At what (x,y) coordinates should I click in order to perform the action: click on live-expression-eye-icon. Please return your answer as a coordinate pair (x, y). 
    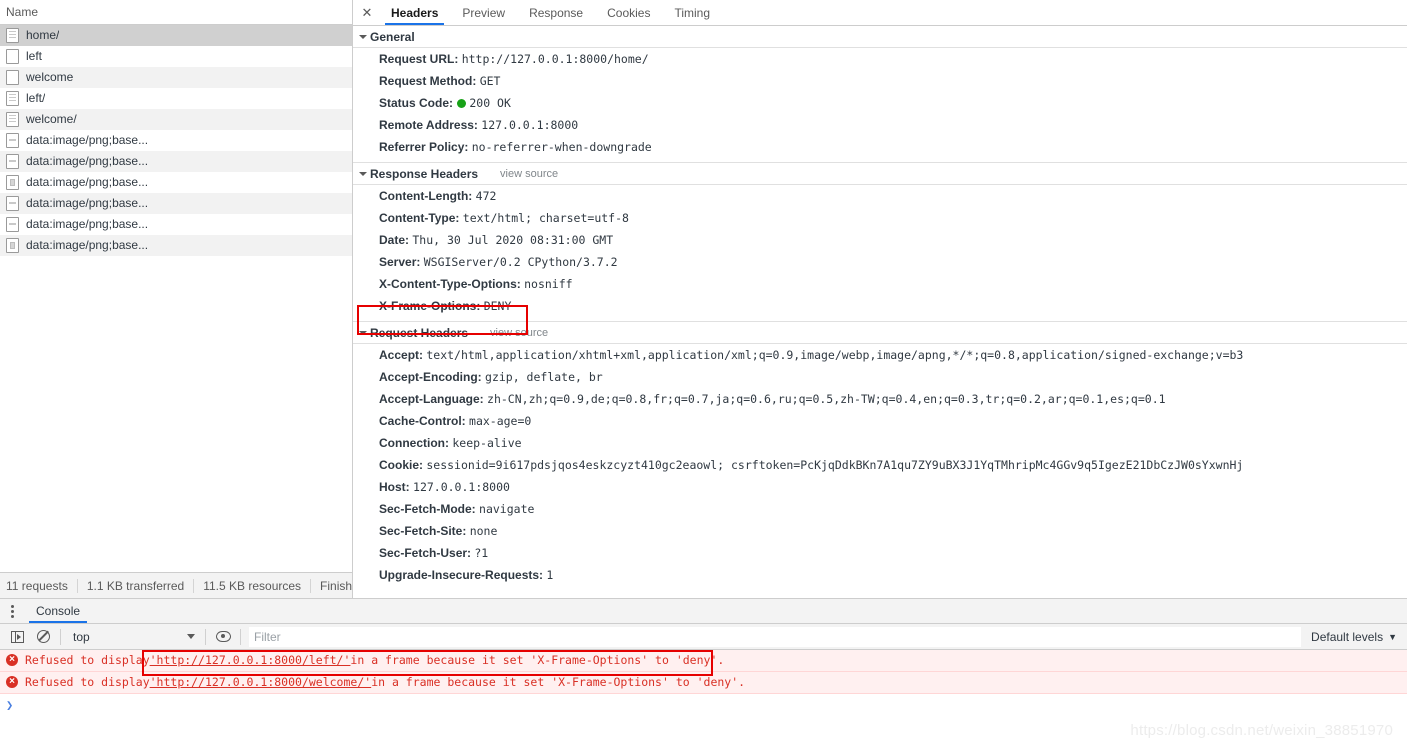
    Looking at the image, I should click on (223, 637).